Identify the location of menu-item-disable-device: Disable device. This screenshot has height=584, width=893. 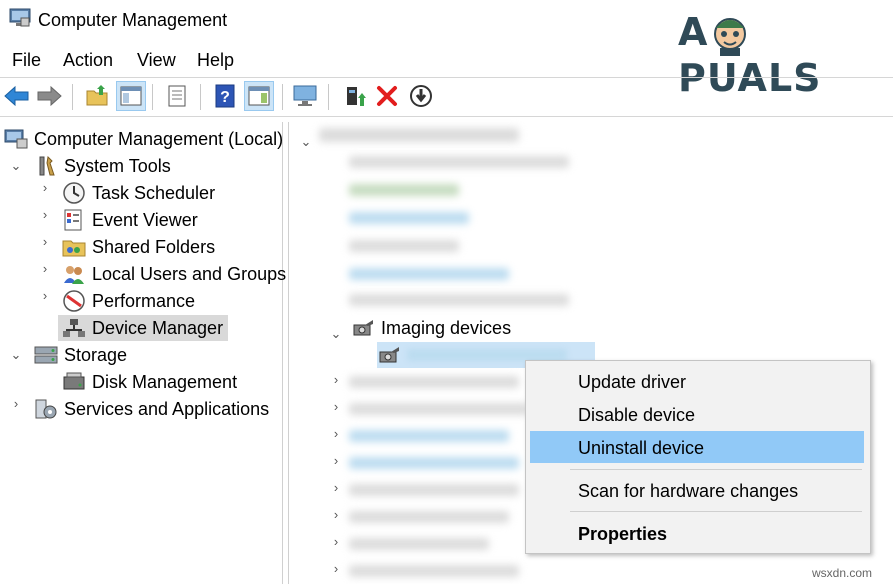
(636, 415).